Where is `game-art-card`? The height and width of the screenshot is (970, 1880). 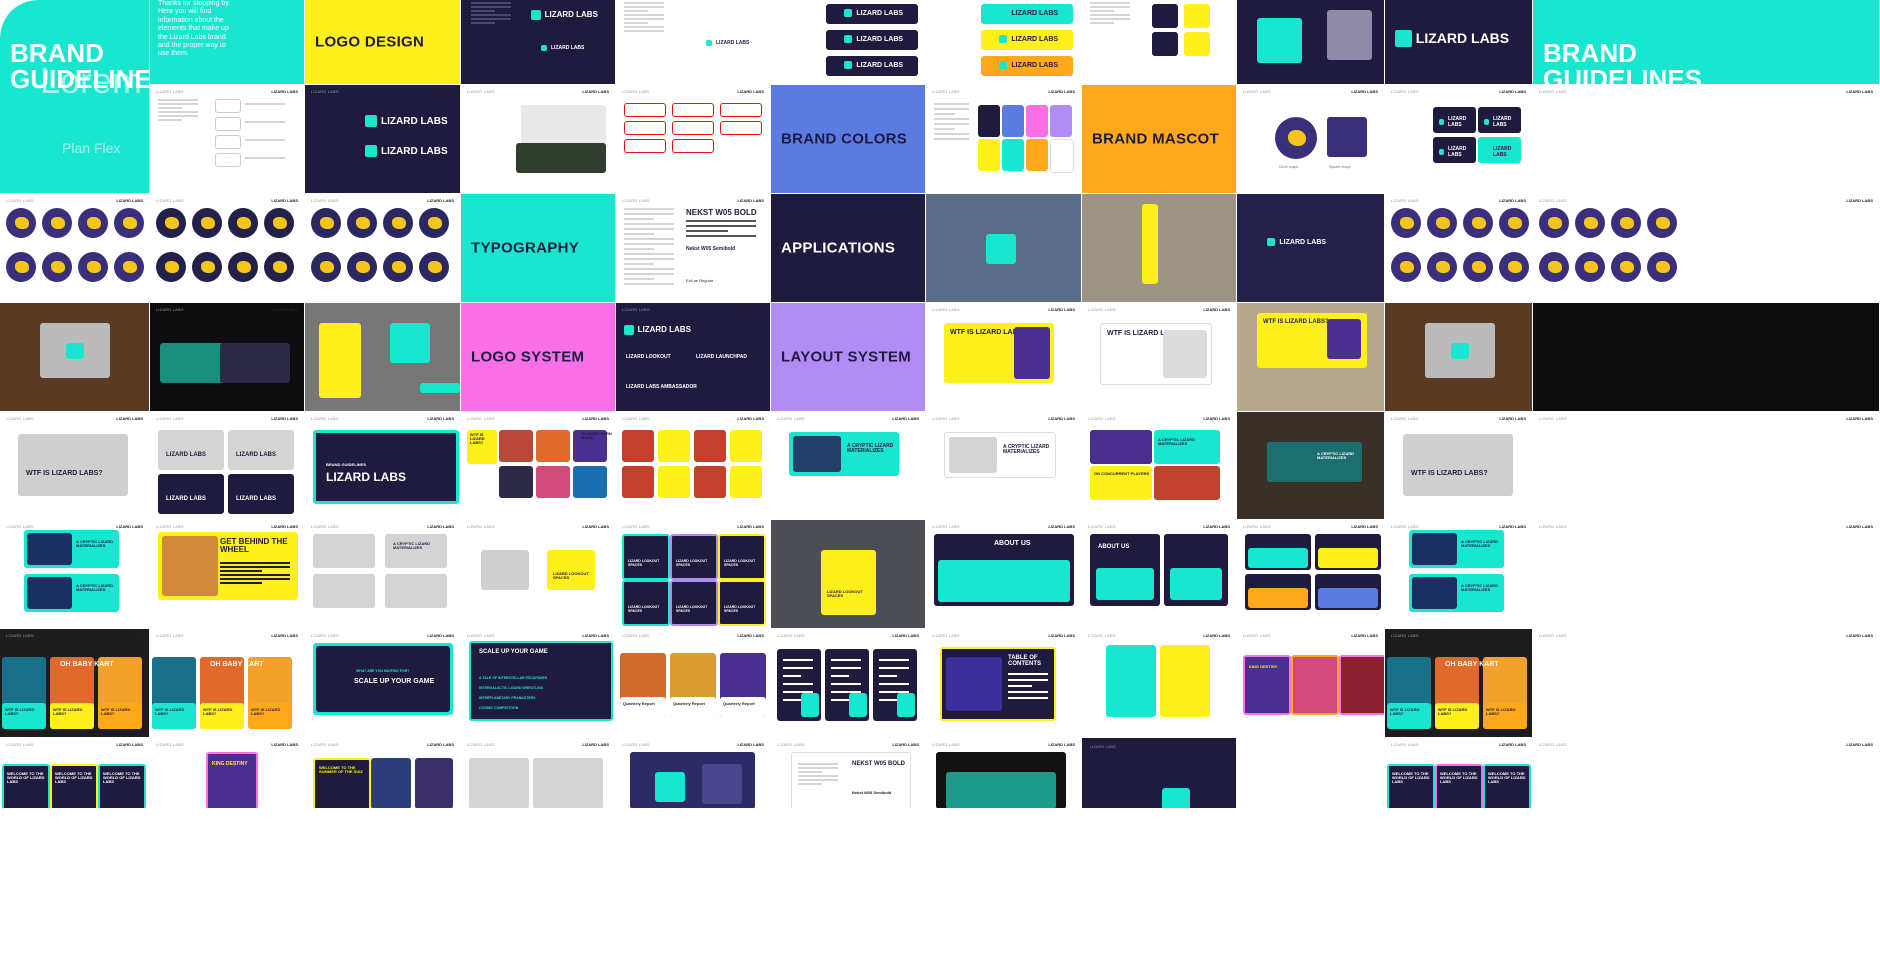 game-art-card is located at coordinates (1187, 483).